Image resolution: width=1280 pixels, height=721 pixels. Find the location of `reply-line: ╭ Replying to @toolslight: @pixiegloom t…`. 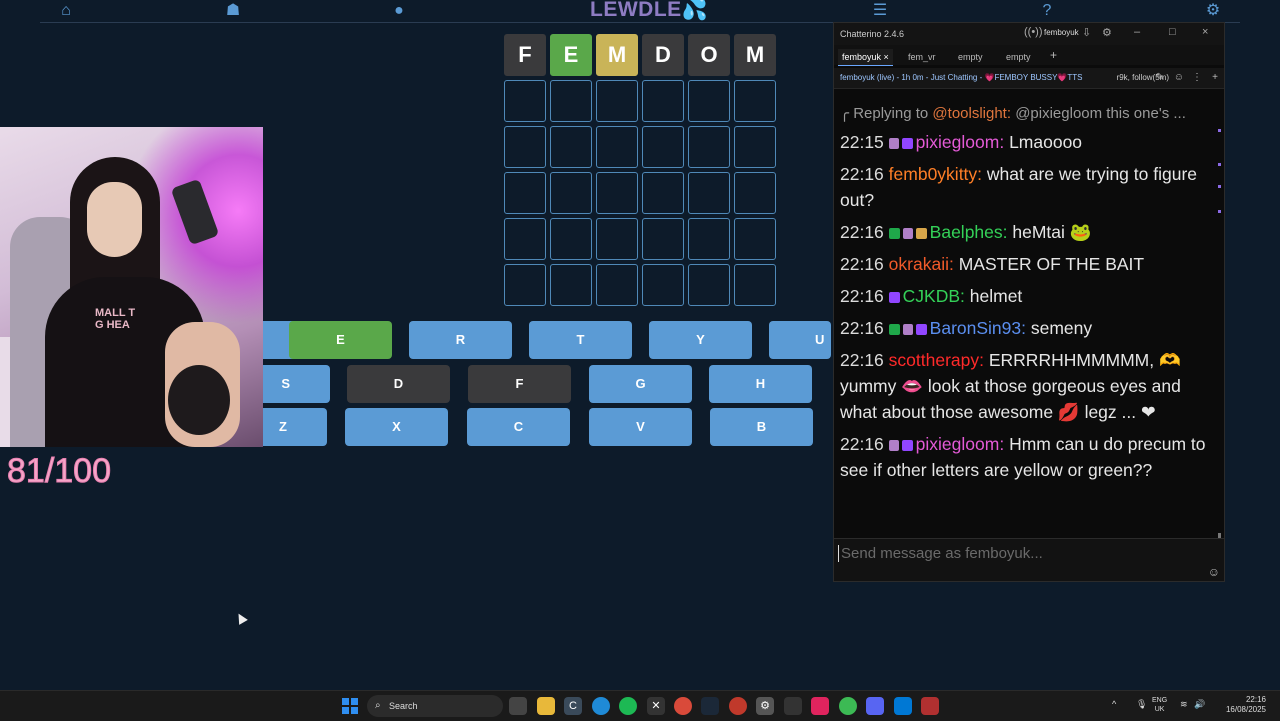

reply-line: ╭ Replying to @toolslight: @pixiegloom t… is located at coordinates (1013, 113).